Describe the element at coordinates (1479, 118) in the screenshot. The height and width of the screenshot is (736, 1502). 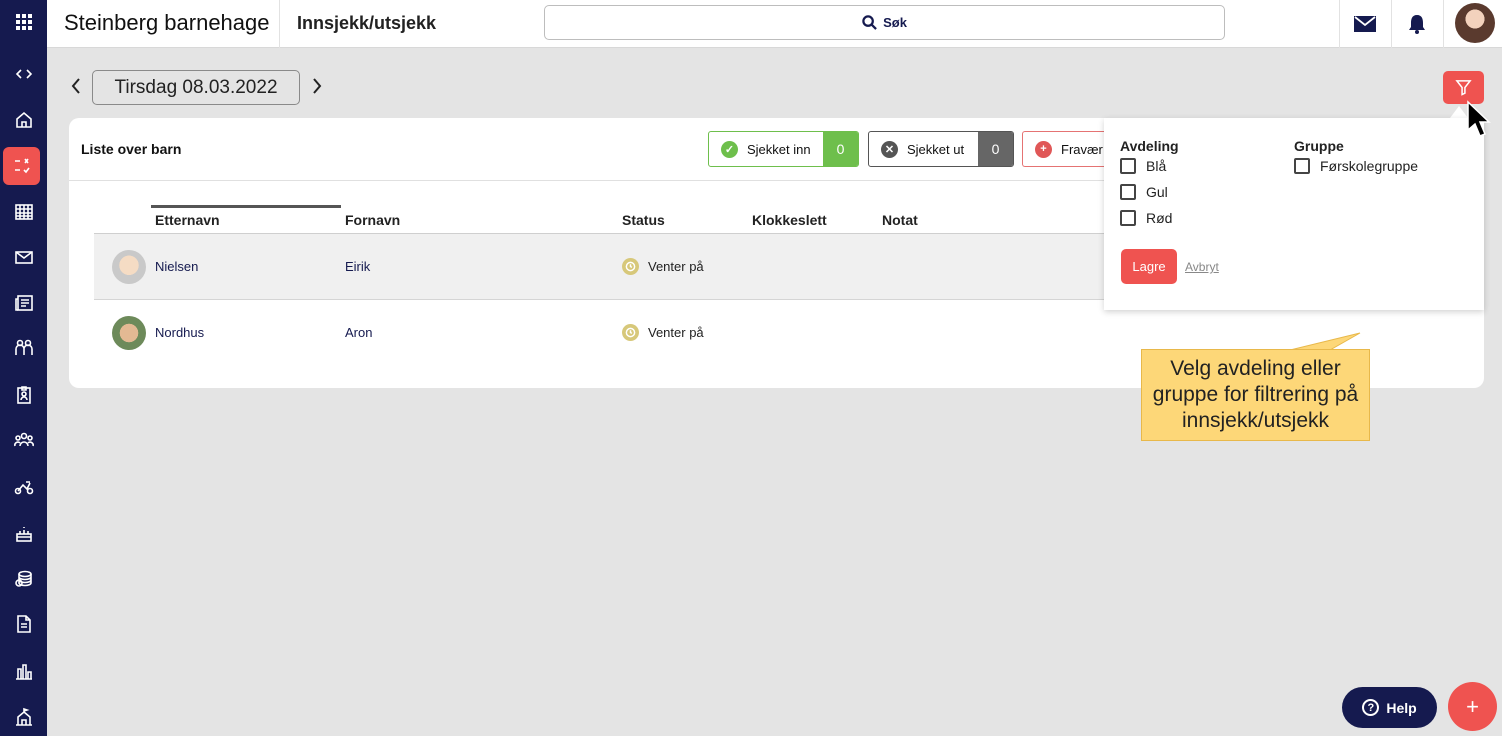
I see `mouse-cursor-icon` at that location.